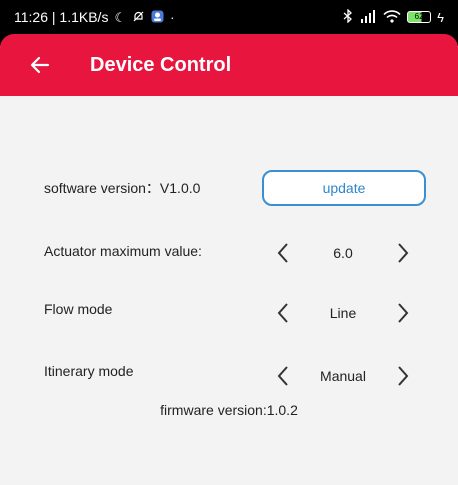 Image resolution: width=458 pixels, height=485 pixels. I want to click on battery-level: 62, so click(419, 16).